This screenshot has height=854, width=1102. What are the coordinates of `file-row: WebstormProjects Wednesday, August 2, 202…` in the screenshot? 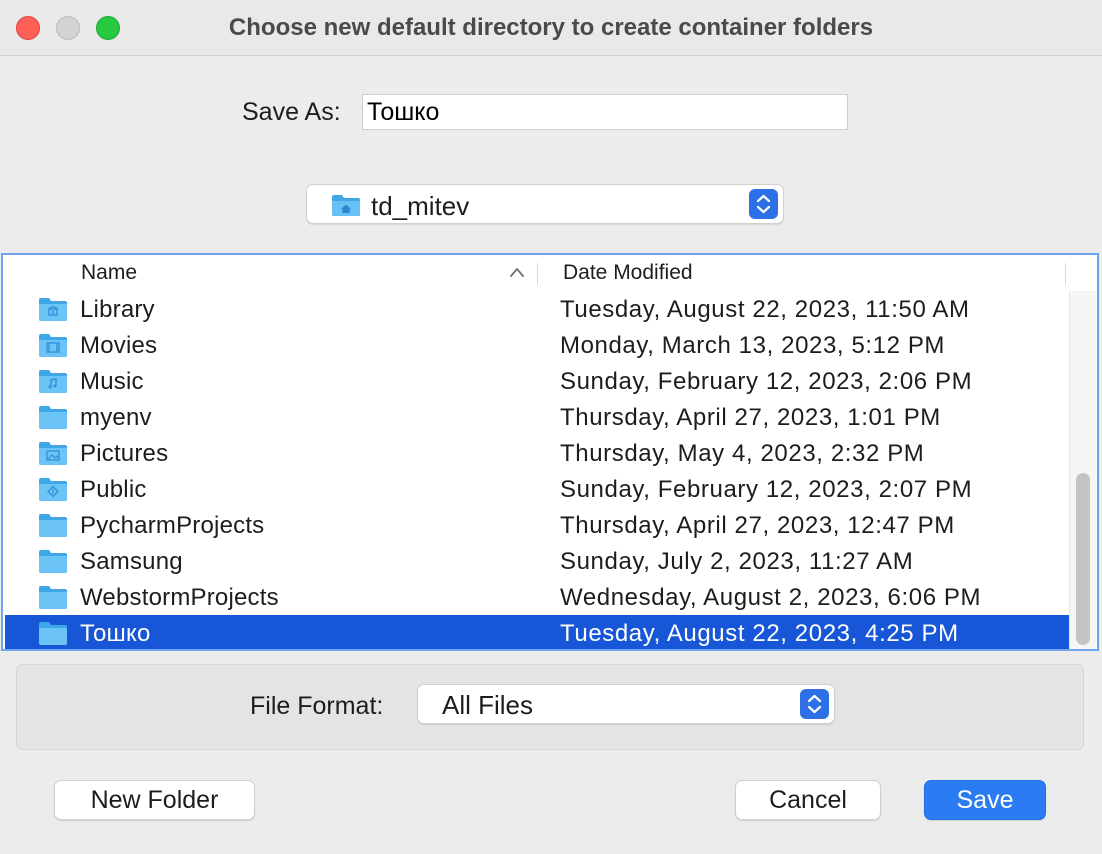 It's located at (537, 597).